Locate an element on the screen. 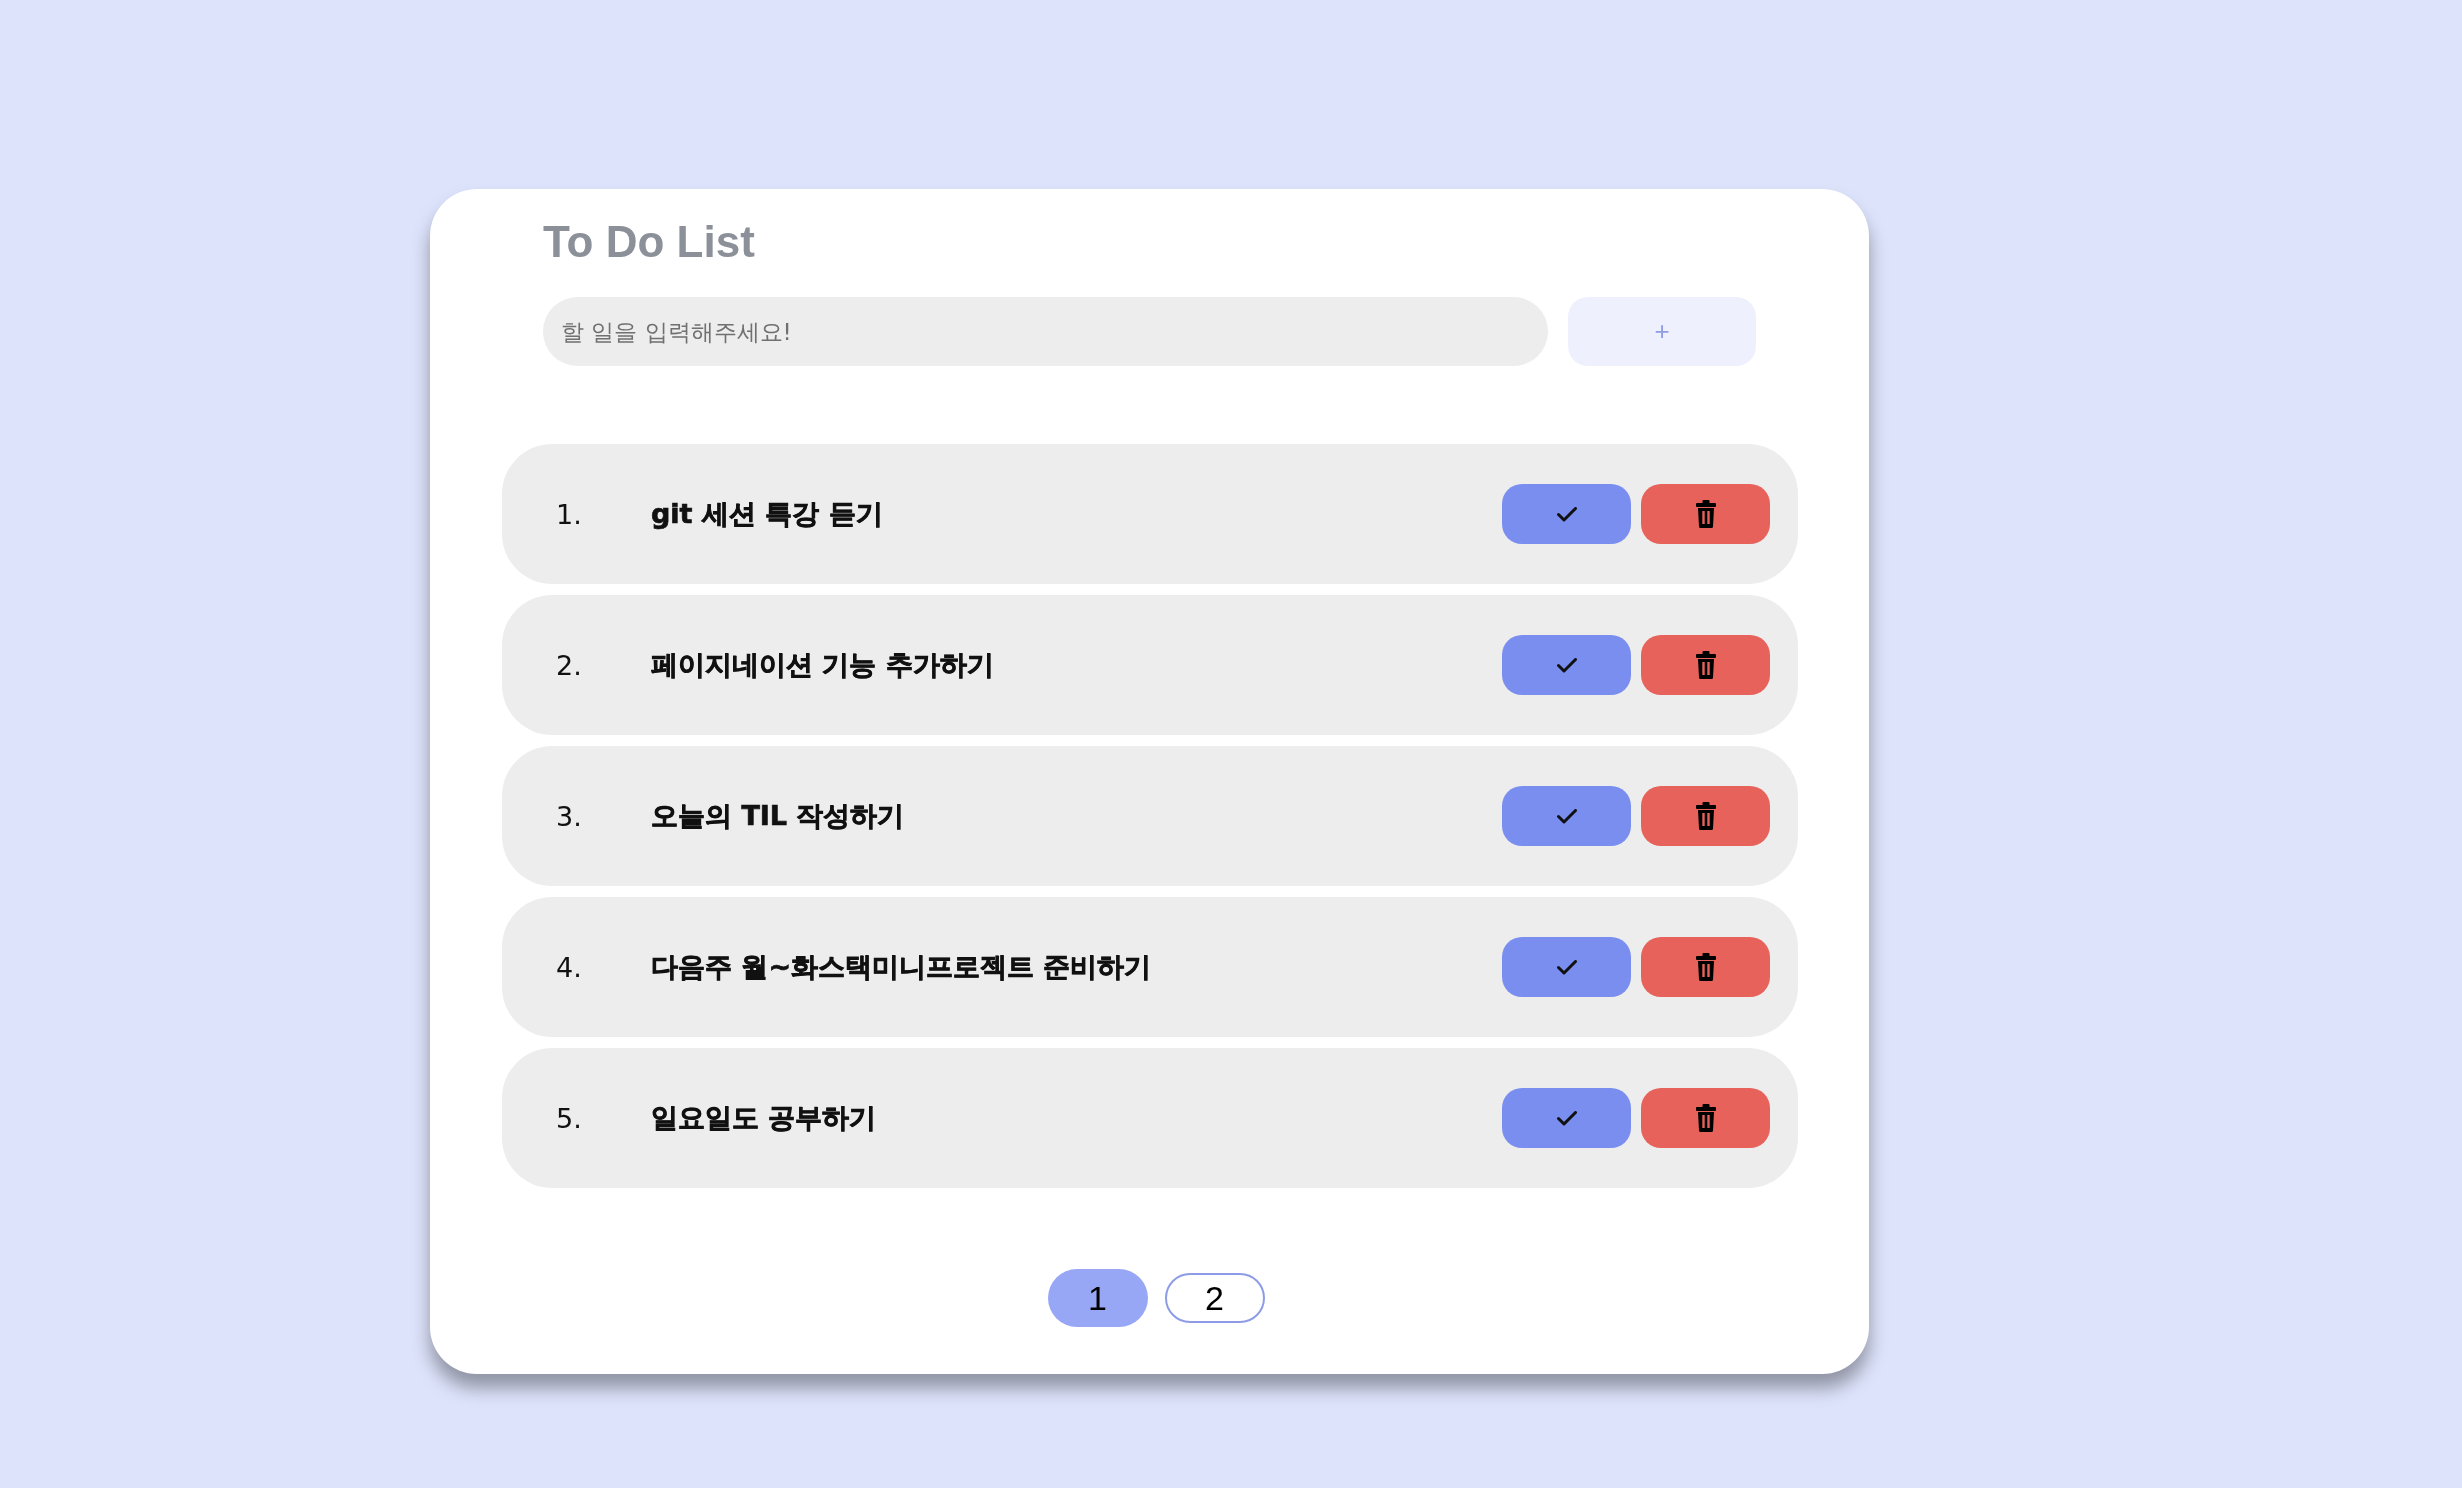  task-number: 1. is located at coordinates (569, 514).